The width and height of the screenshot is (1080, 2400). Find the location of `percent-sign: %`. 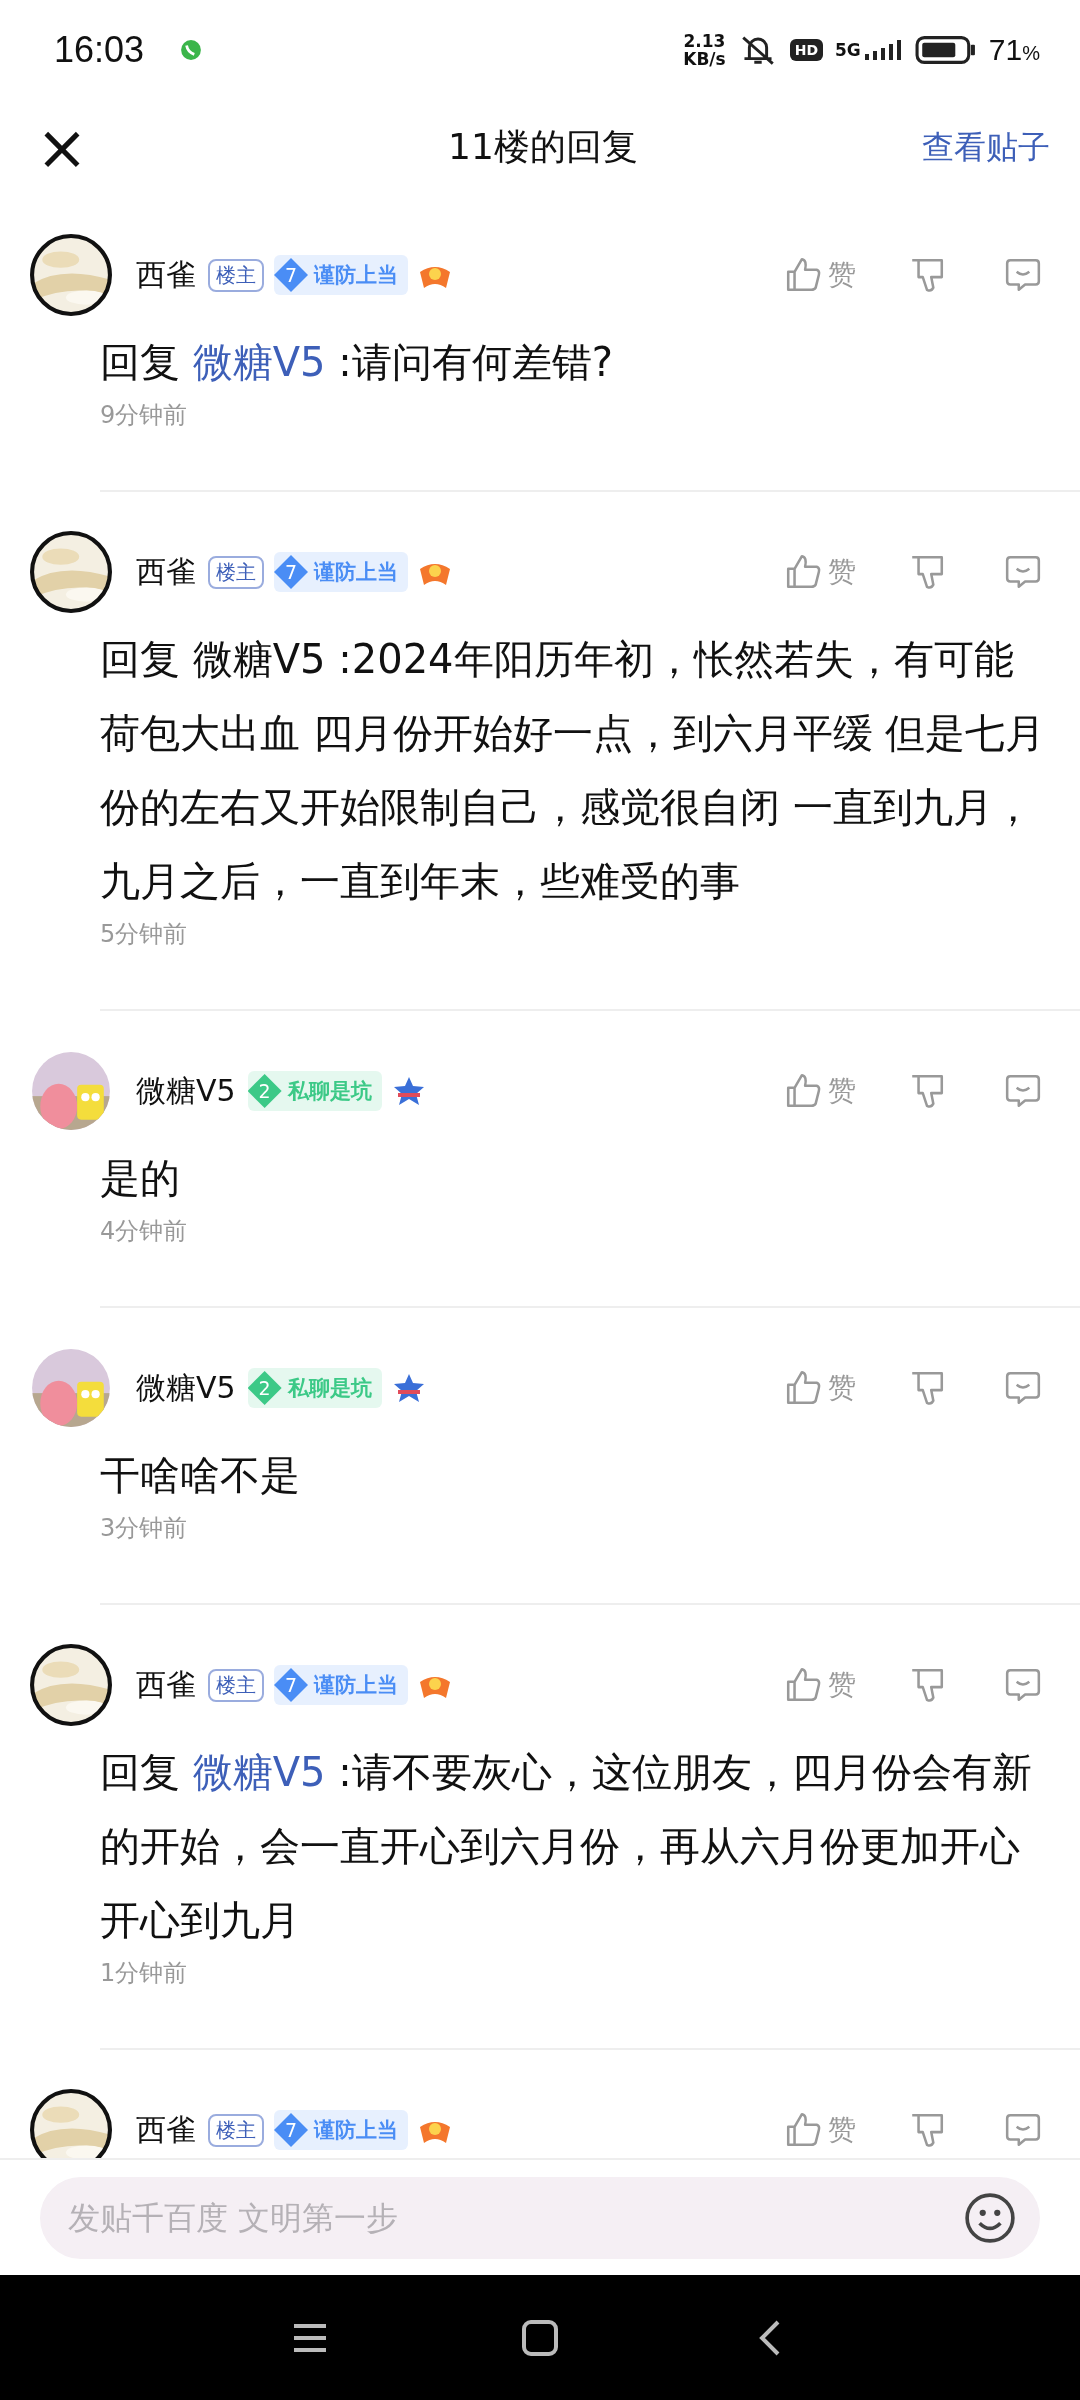

percent-sign: % is located at coordinates (1031, 53).